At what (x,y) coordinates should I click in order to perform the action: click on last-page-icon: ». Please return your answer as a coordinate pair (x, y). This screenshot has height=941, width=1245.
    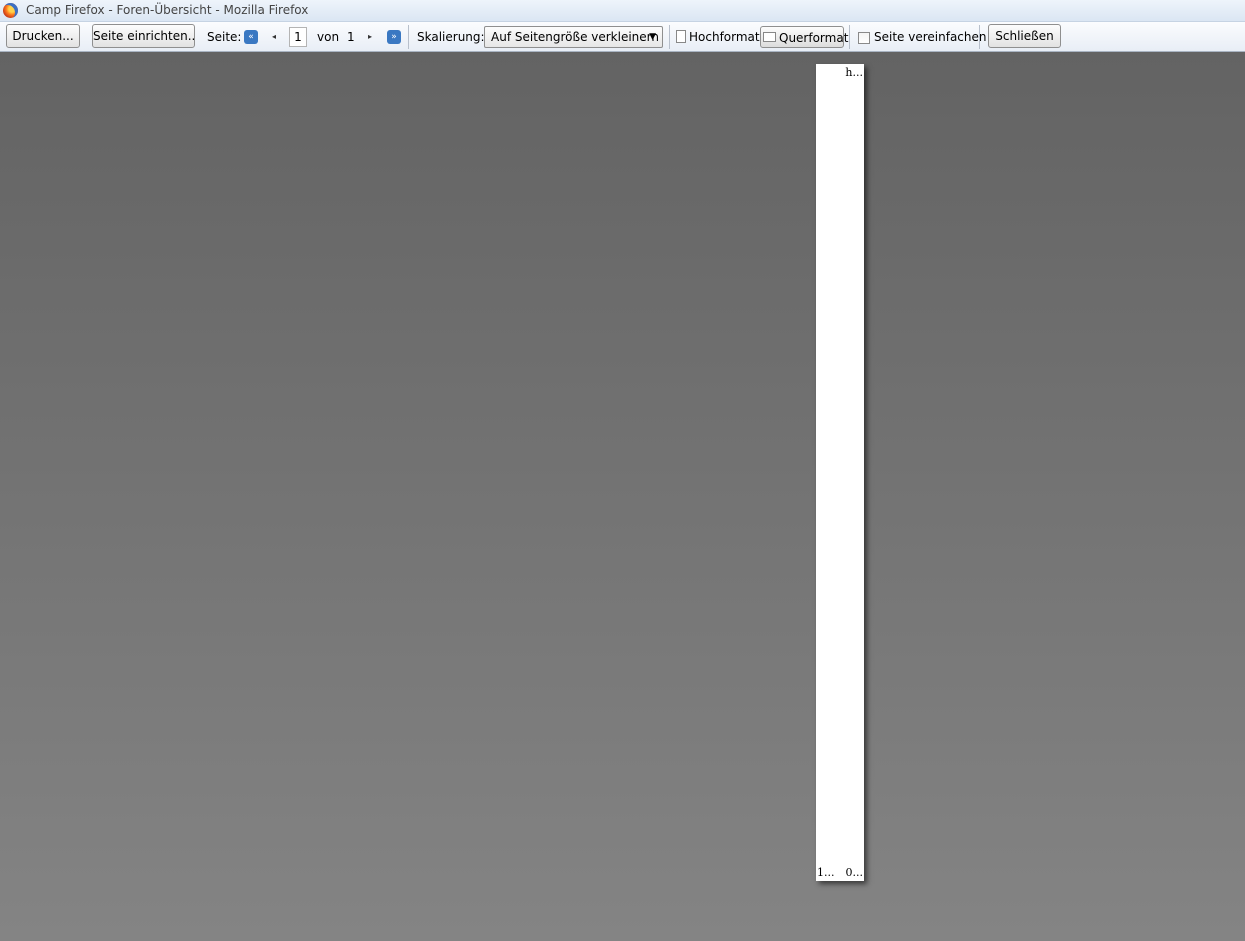
    Looking at the image, I should click on (394, 37).